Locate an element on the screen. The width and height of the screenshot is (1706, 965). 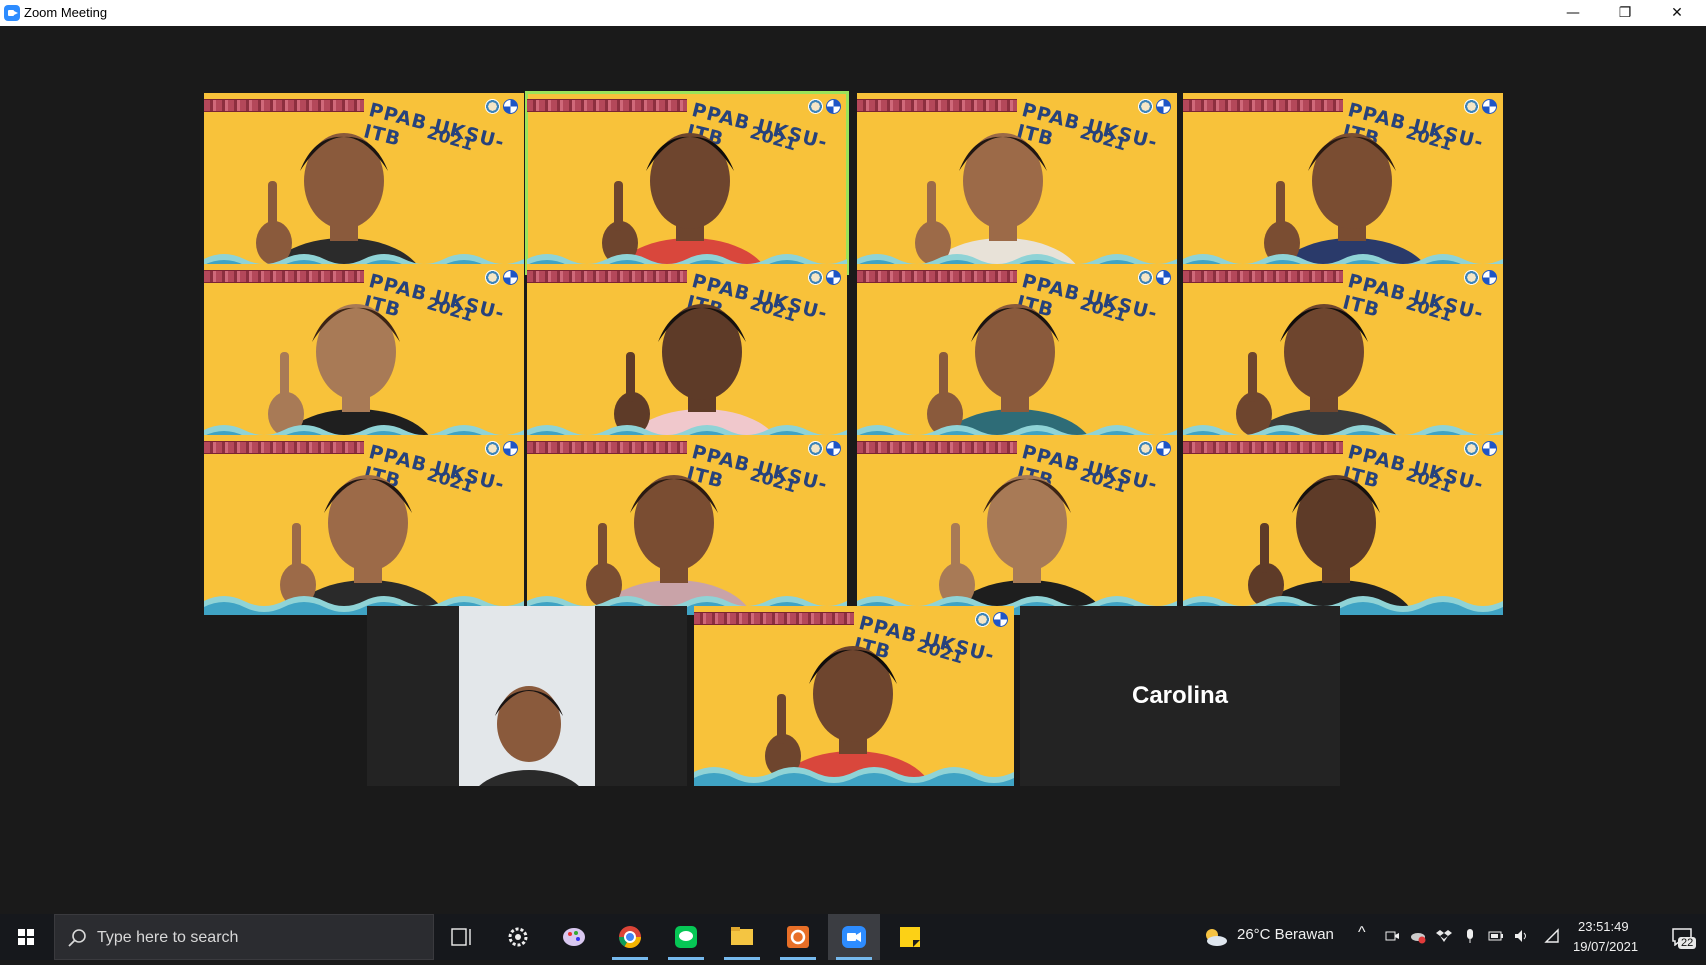
line-icon is located at coordinates (686, 937).